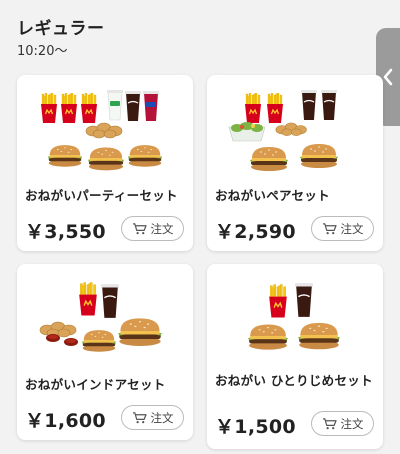 This screenshot has height=454, width=400. I want to click on chevron-left-icon, so click(388, 77).